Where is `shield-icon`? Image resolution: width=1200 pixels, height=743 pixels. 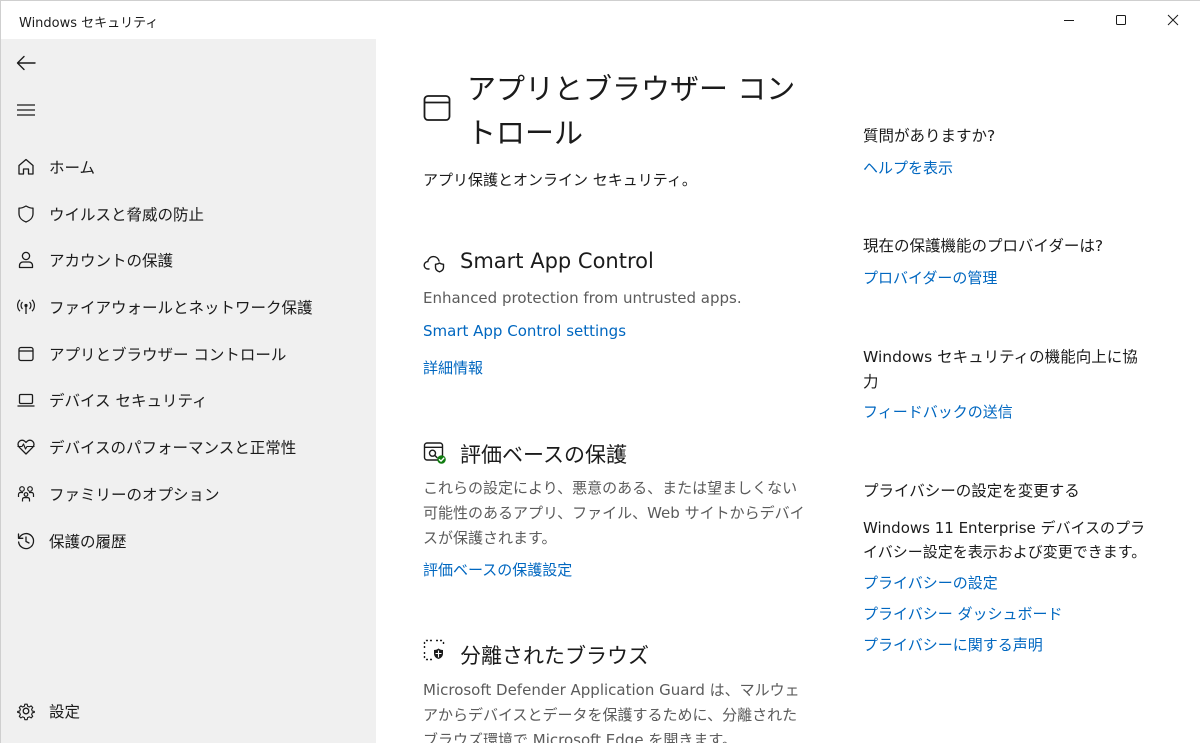
shield-icon is located at coordinates (26, 214).